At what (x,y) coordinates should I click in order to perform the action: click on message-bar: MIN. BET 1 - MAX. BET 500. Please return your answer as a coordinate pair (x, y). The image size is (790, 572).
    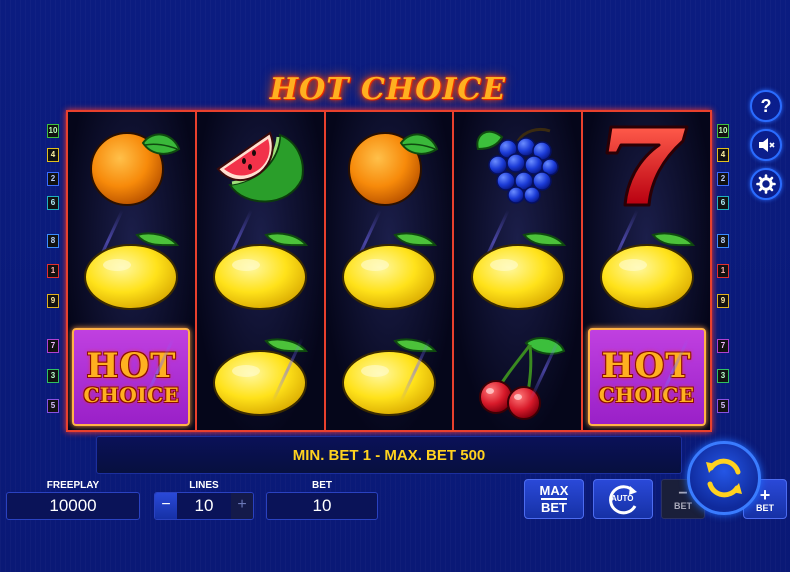
    Looking at the image, I should click on (389, 455).